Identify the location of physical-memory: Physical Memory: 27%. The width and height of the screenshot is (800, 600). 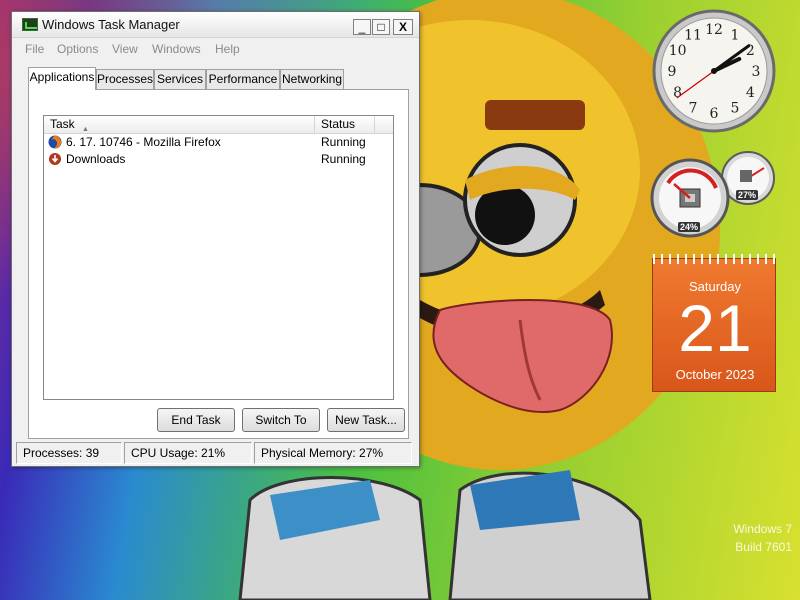
(333, 453).